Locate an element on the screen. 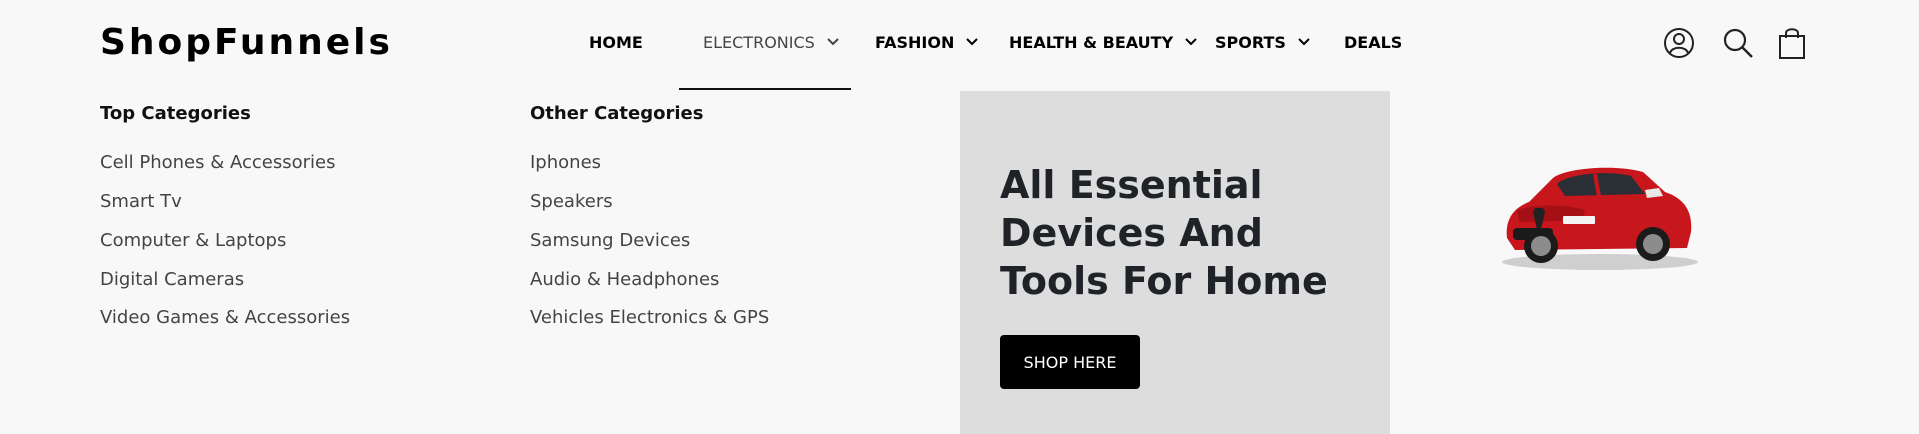 The width and height of the screenshot is (1919, 434). link-audio-headphones: Audio & Headphones is located at coordinates (624, 279).